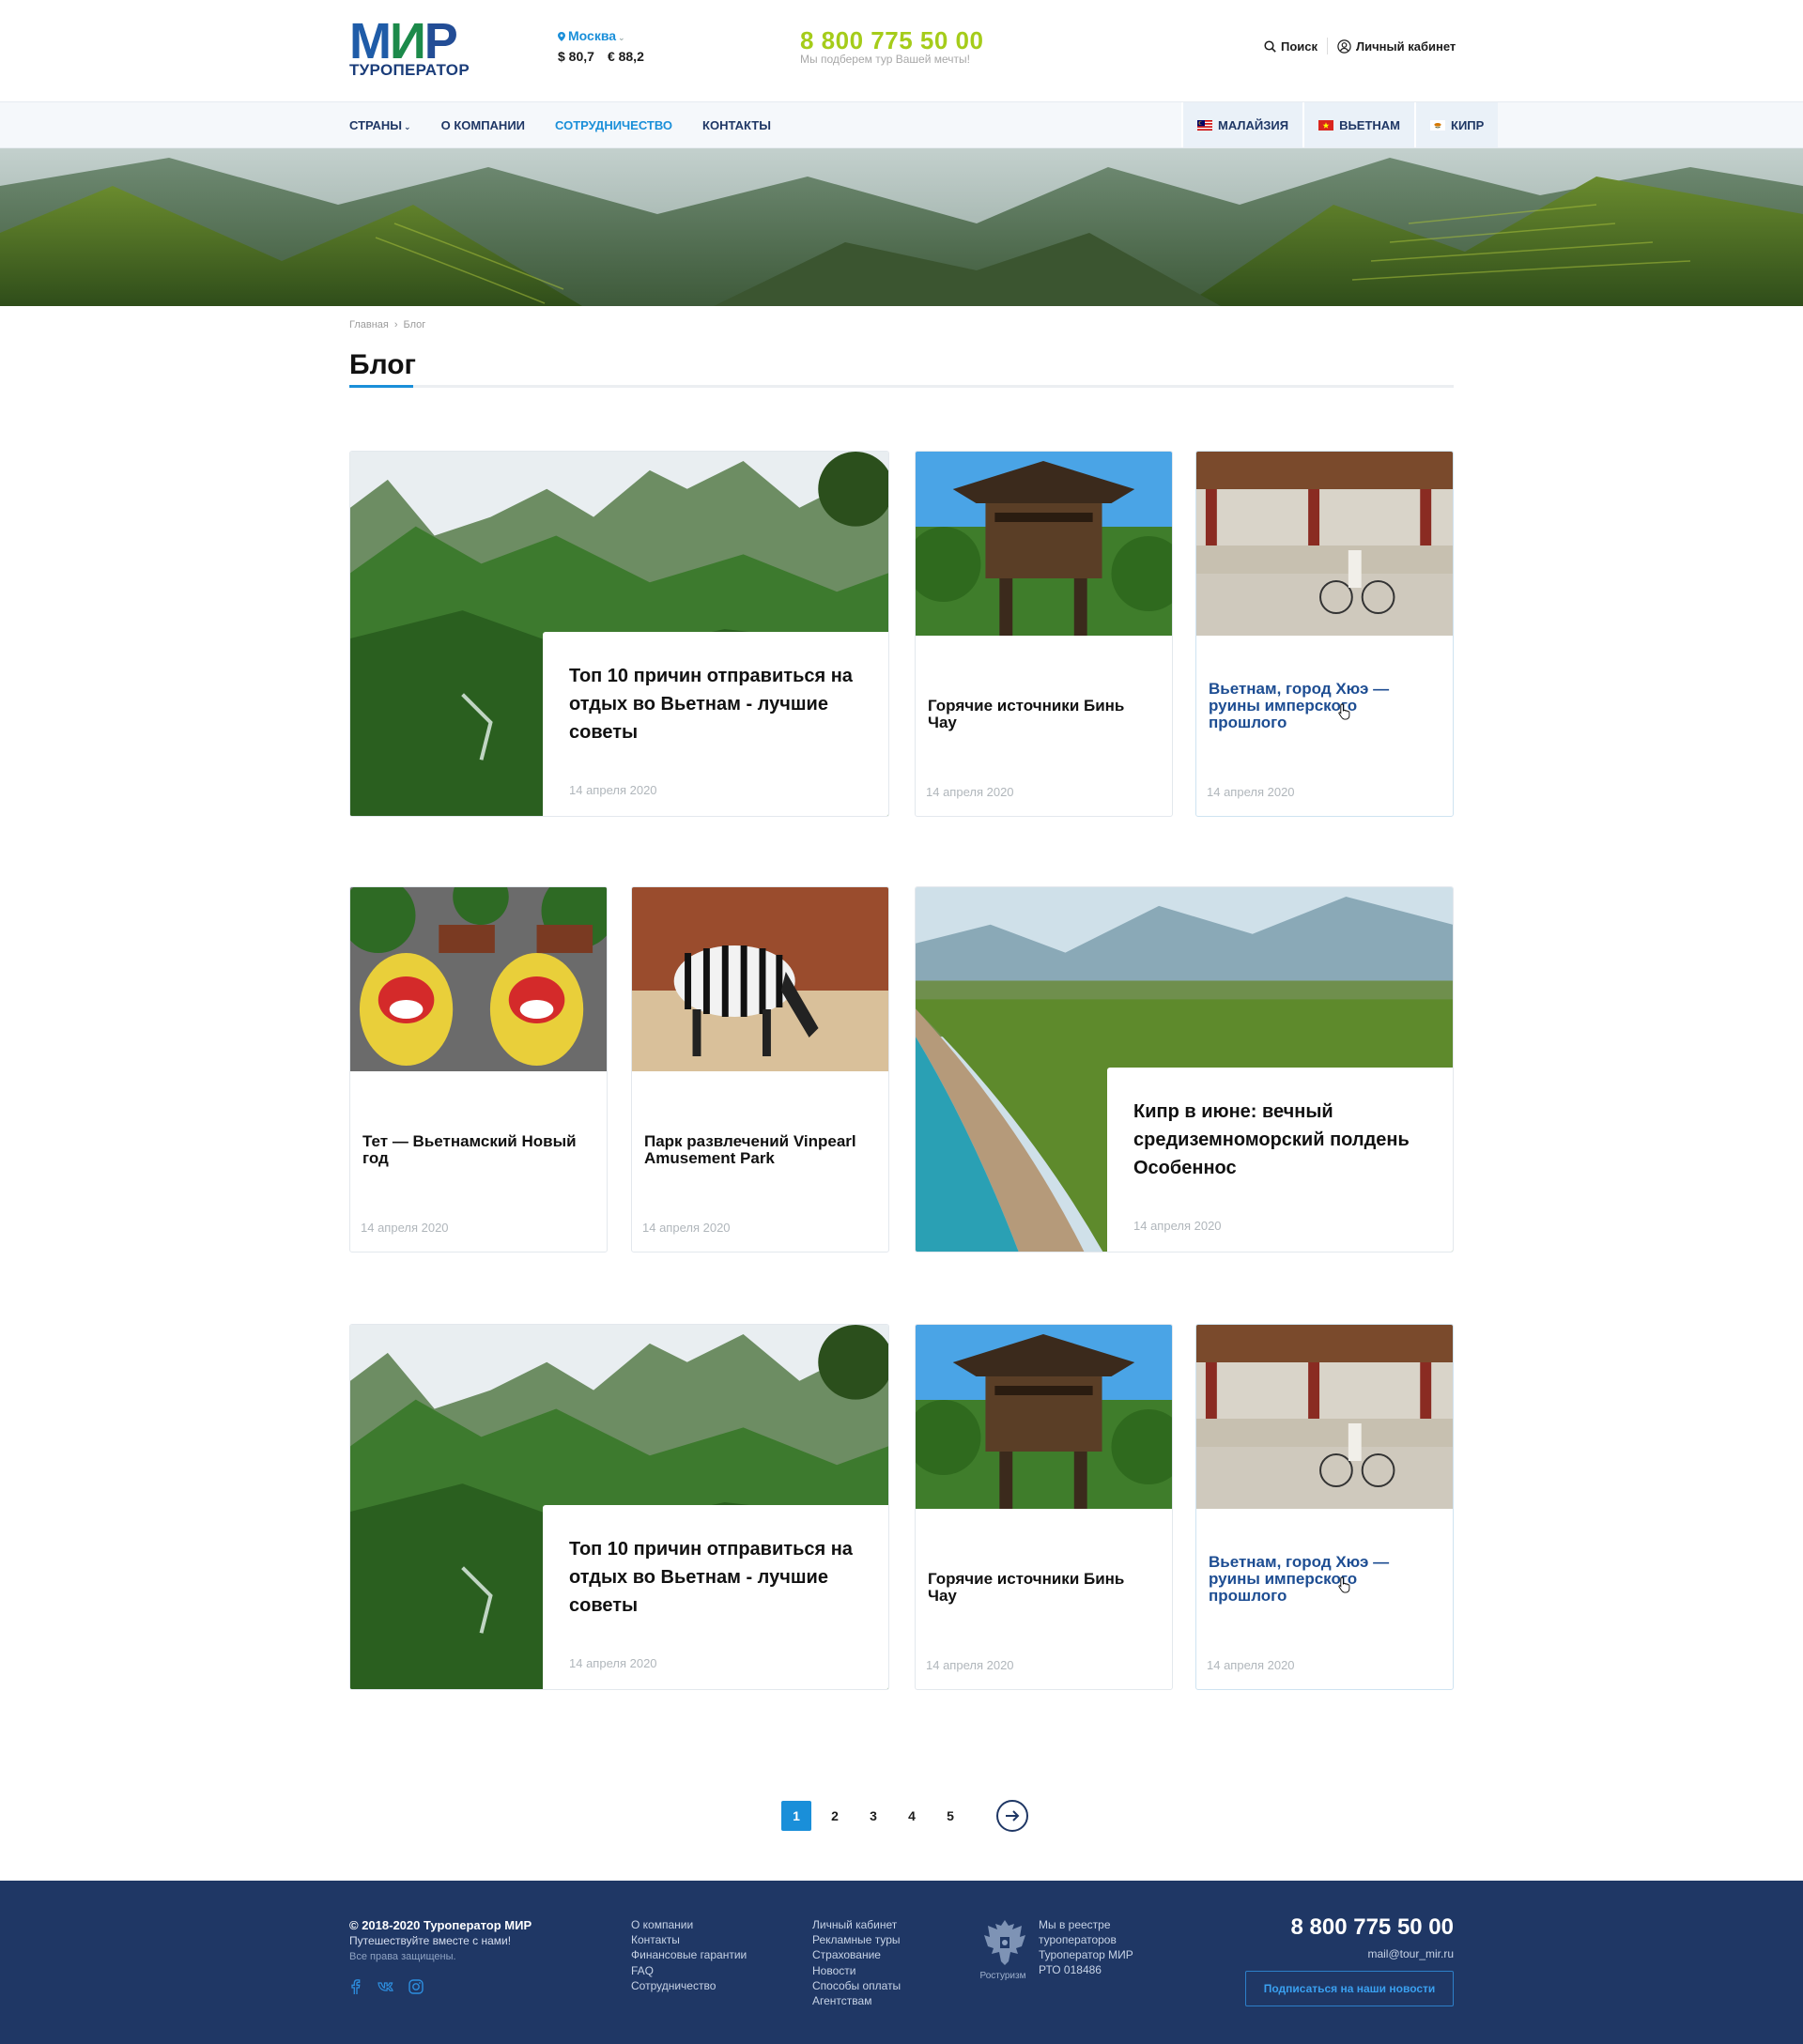 This screenshot has height=2044, width=1803. What do you see at coordinates (689, 1939) in the screenshot?
I see `footer-link: Контакты` at bounding box center [689, 1939].